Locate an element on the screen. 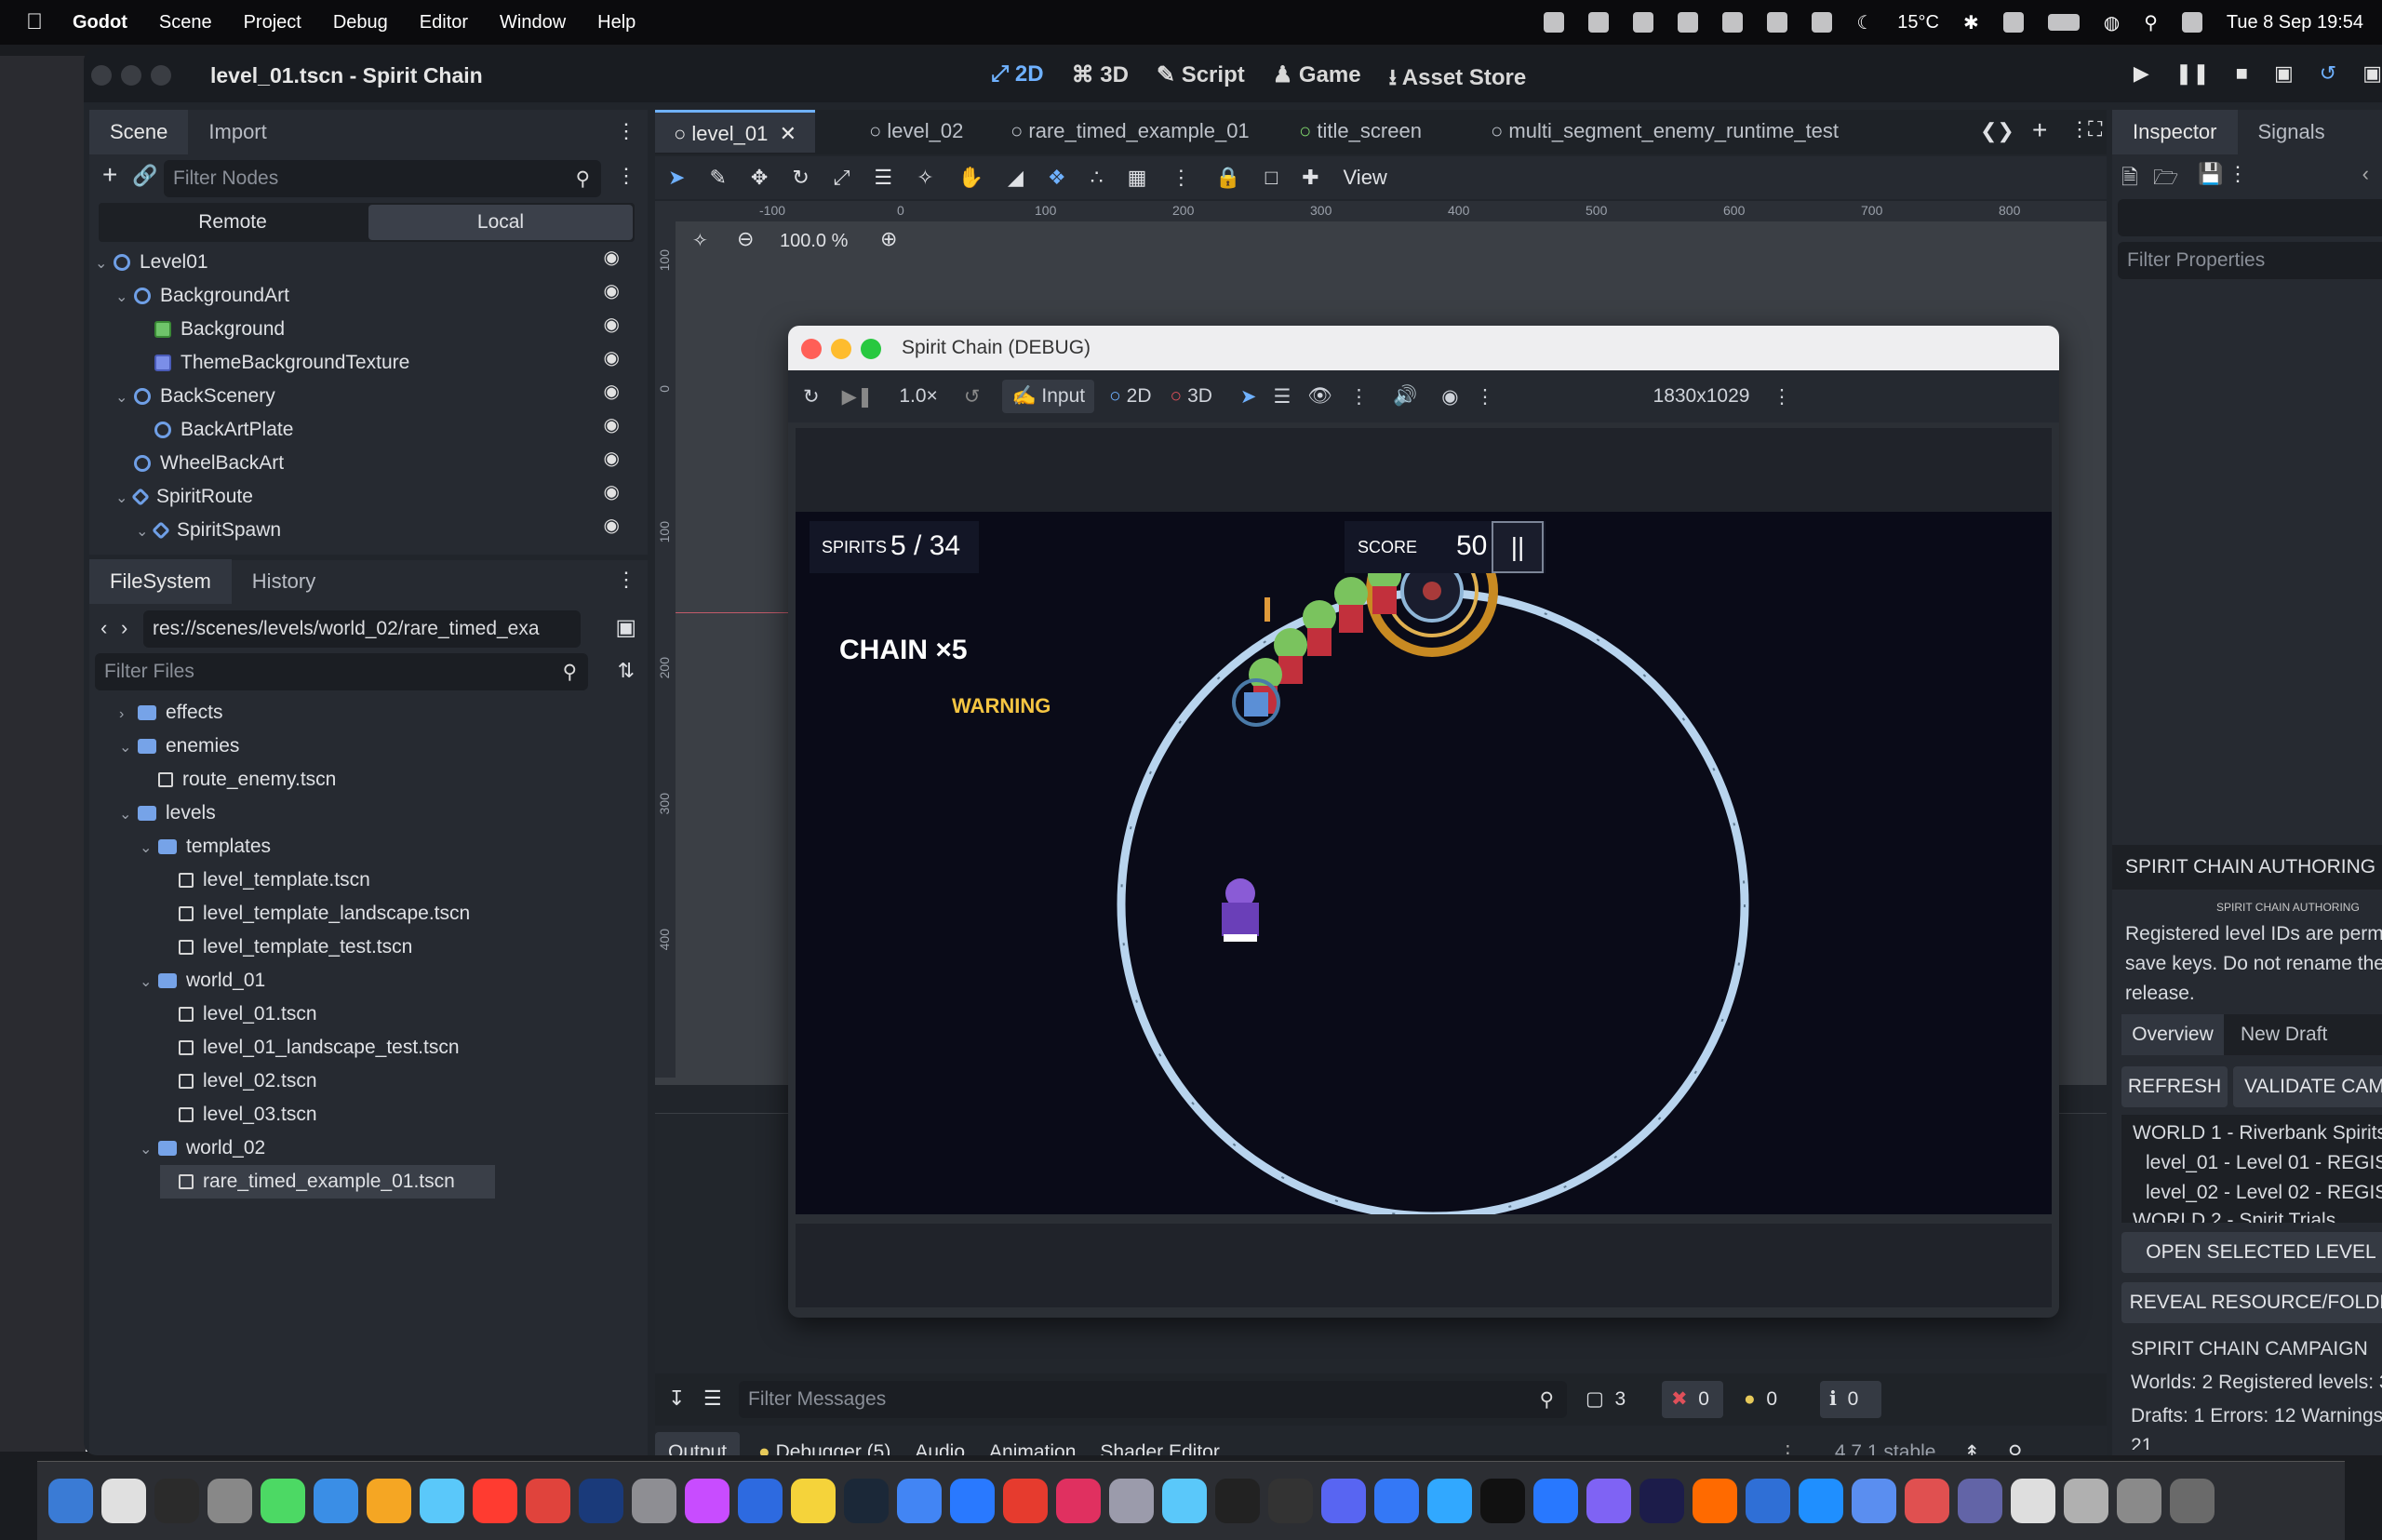 The height and width of the screenshot is (1540, 2382). file-row: level_template.tscn is located at coordinates (265, 880).